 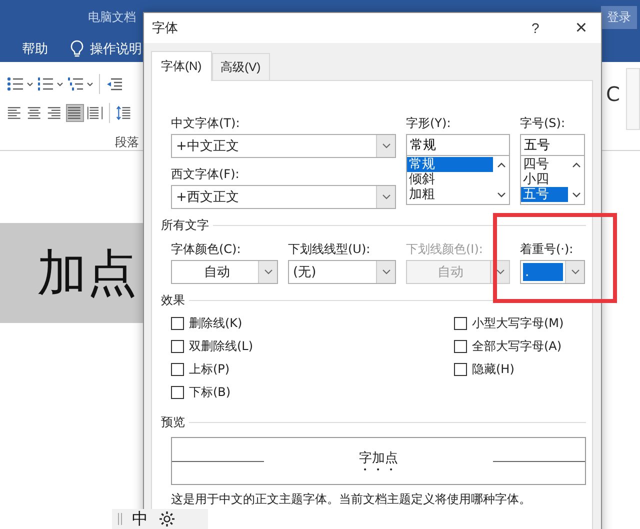 I want to click on font-style-field: 常规, so click(x=458, y=145).